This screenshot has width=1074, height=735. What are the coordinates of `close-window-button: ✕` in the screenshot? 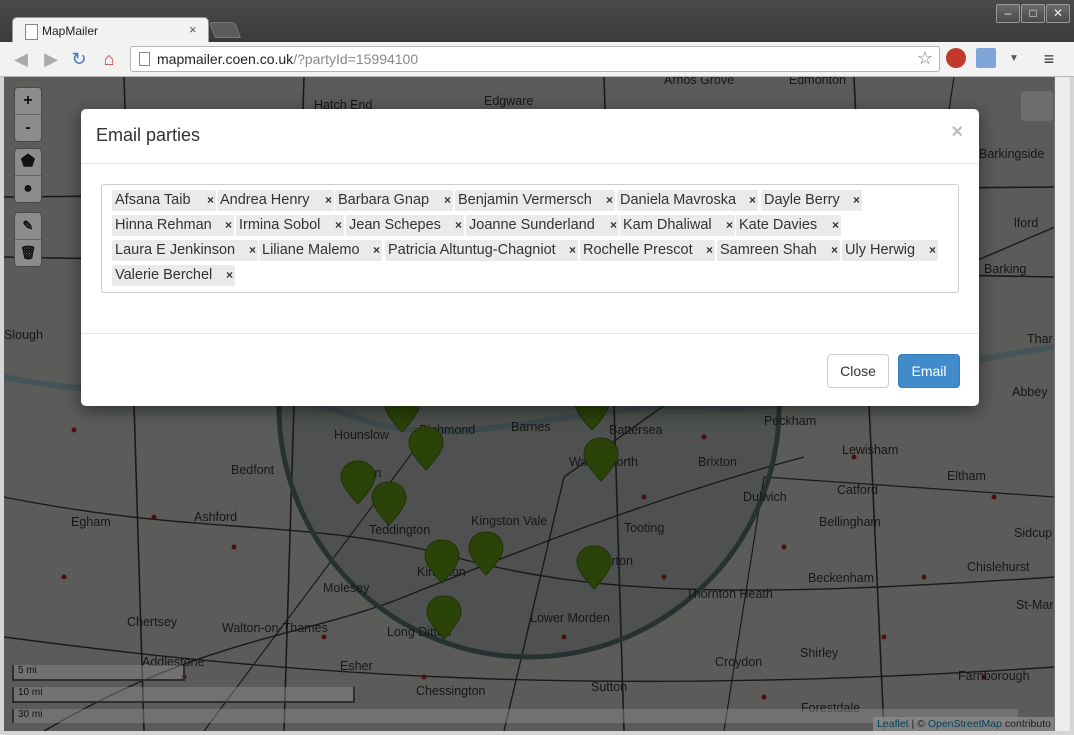 It's located at (1058, 13).